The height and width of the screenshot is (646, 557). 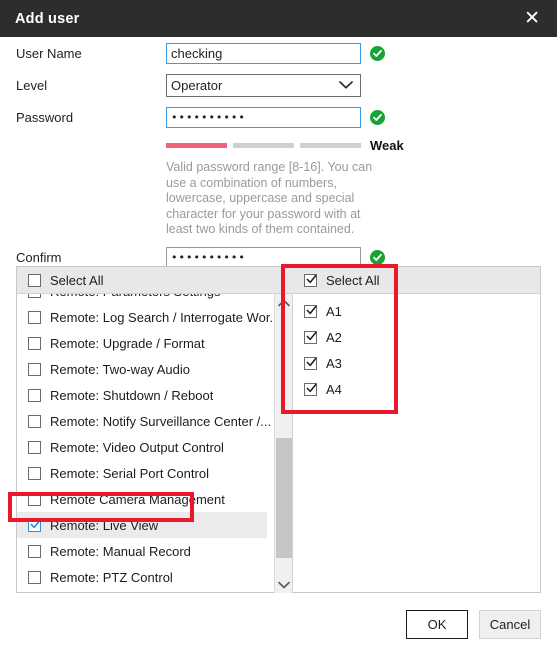 What do you see at coordinates (77, 280) in the screenshot?
I see `select-all-permissions-label: Select All` at bounding box center [77, 280].